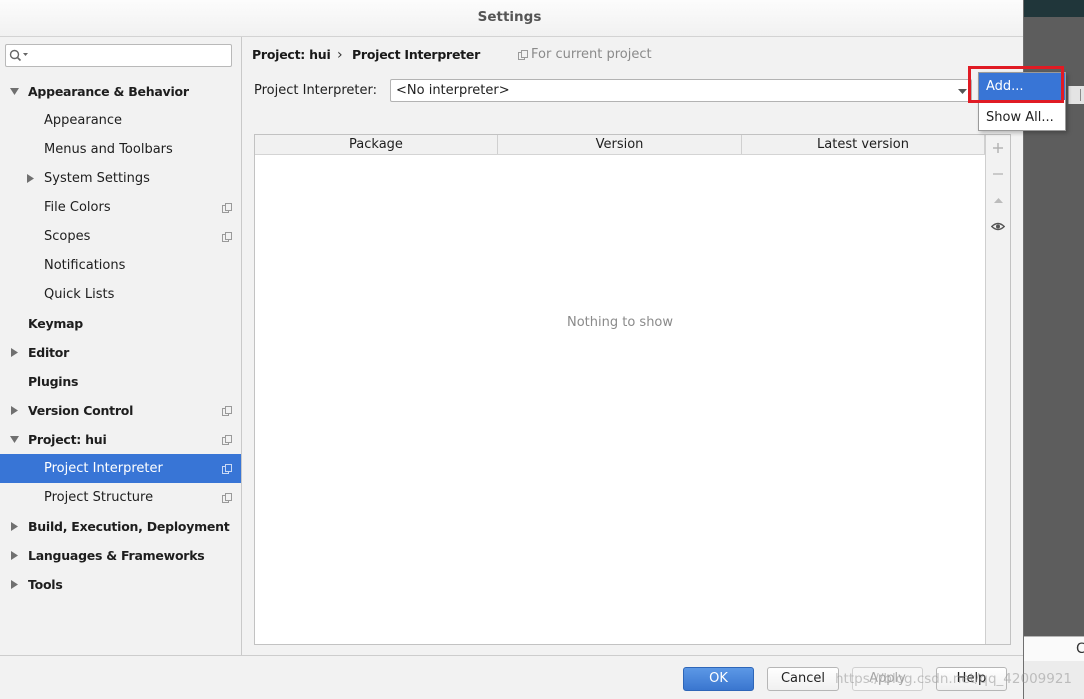 The width and height of the screenshot is (1084, 699). Describe the element at coordinates (416, 54) in the screenshot. I see `breadcrumb-current: Project Interpreter` at that location.